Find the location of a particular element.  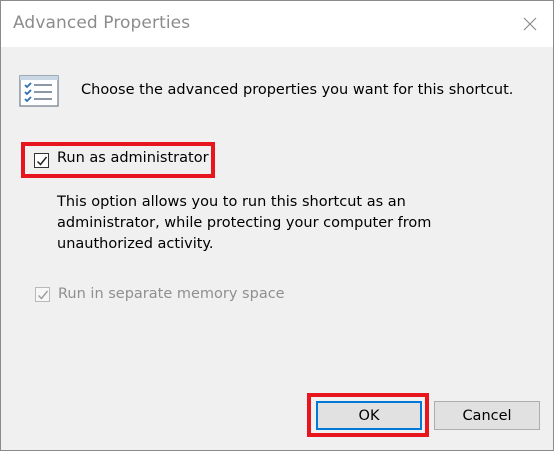

cancel-button: Cancel is located at coordinates (487, 415).